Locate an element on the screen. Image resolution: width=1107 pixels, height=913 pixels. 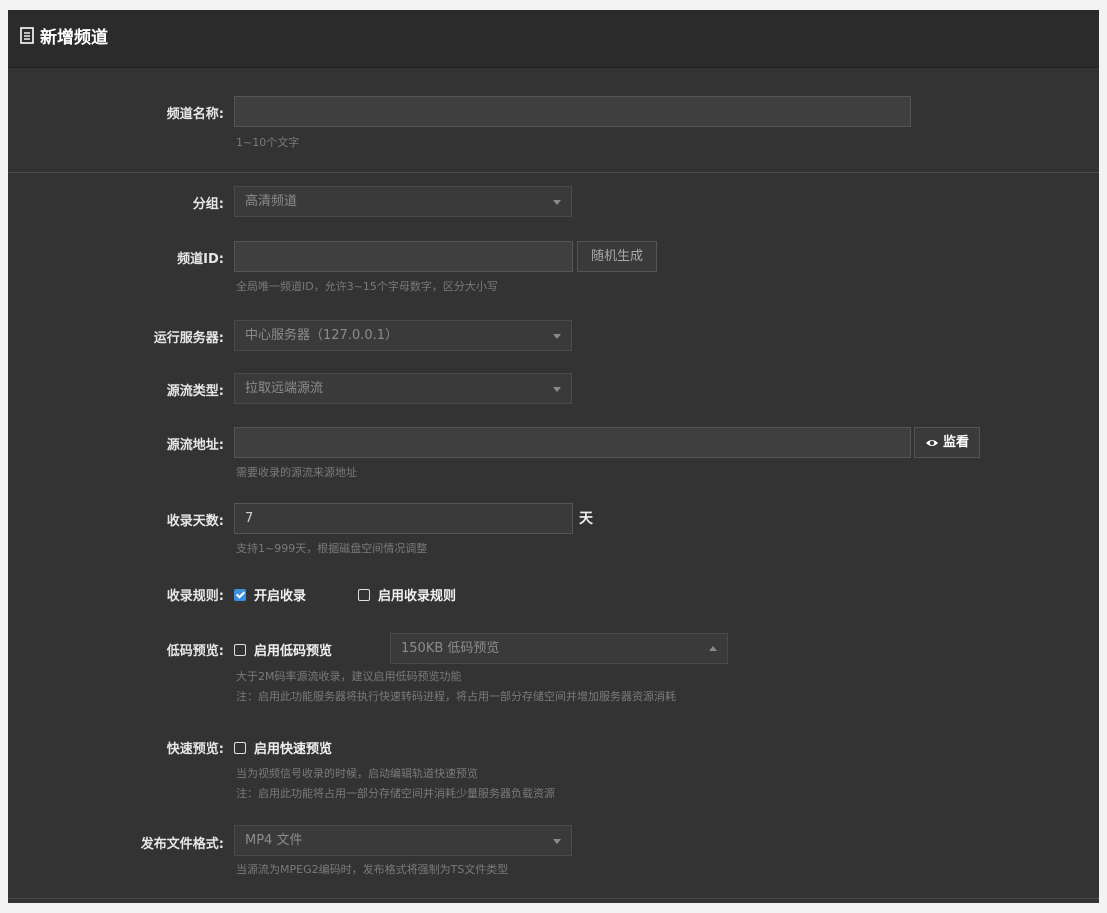
record-days-input: 7 is located at coordinates (403, 518).